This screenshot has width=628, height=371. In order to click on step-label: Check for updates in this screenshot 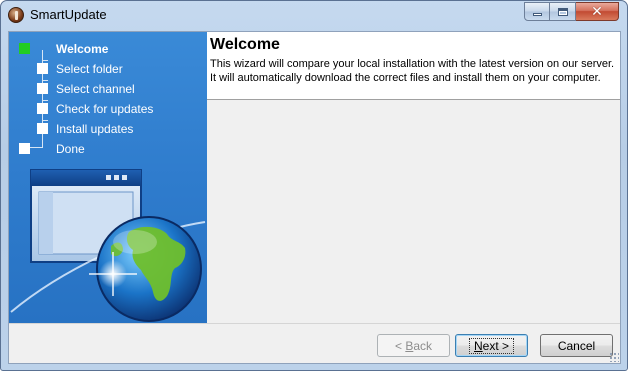, I will do `click(105, 109)`.